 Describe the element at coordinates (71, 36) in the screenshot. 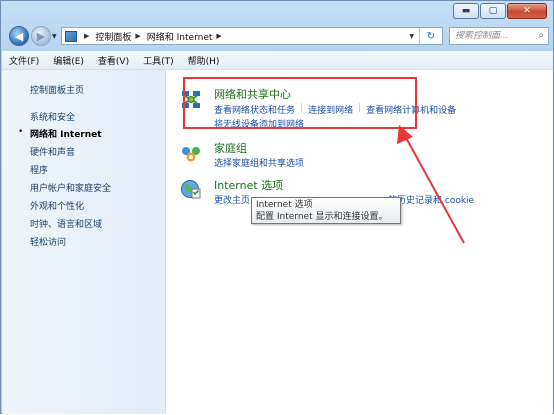

I see `control-panel-icon` at that location.